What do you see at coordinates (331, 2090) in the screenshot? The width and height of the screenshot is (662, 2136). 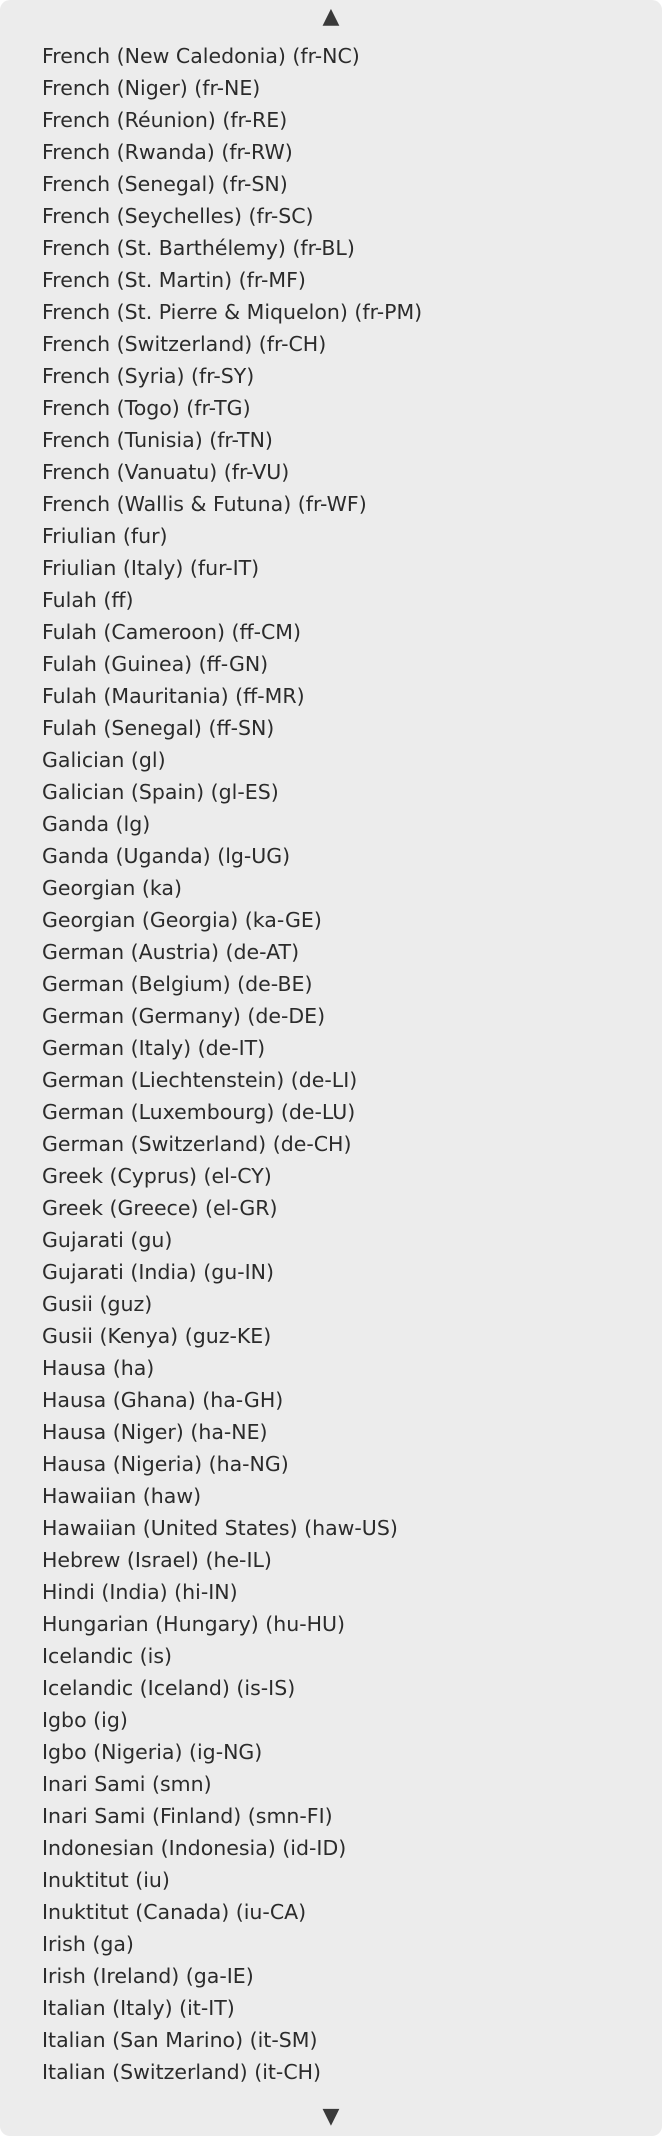 I see `menu-item: Italian (Vatican City) (it-VA)` at bounding box center [331, 2090].